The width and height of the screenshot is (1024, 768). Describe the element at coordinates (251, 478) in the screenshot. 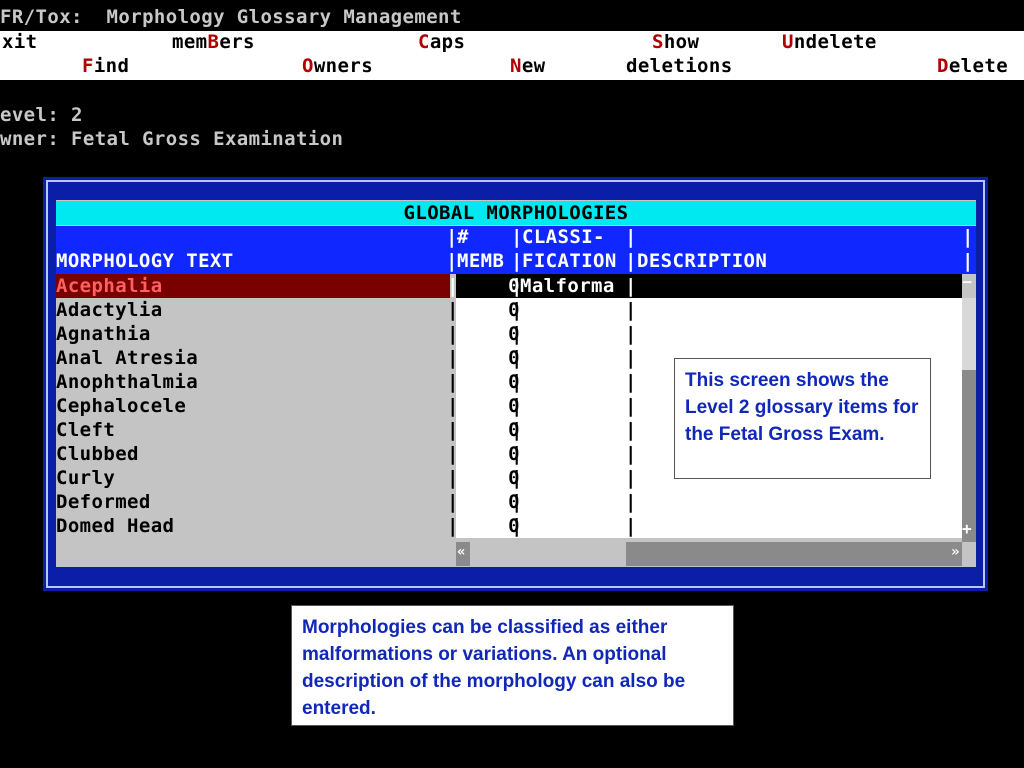

I see `cell-morphology-text: Curly` at that location.